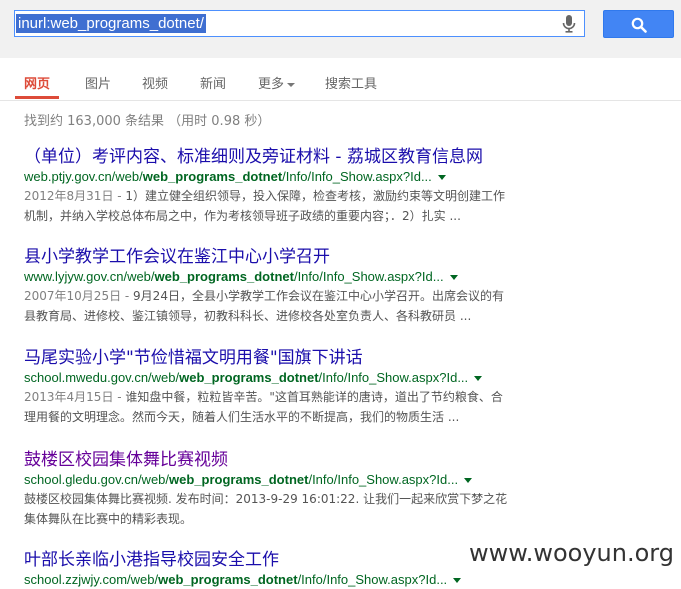 Image resolution: width=681 pixels, height=589 pixels. What do you see at coordinates (284, 157) in the screenshot?
I see `result-title-link: （单位）考评内容、标准细则及旁证材料 - 荔城区教育信息网` at bounding box center [284, 157].